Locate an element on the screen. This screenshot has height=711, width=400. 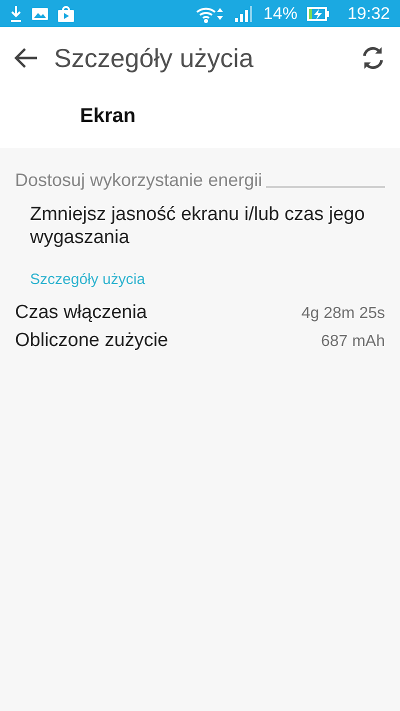
clock: 19:32 is located at coordinates (368, 14).